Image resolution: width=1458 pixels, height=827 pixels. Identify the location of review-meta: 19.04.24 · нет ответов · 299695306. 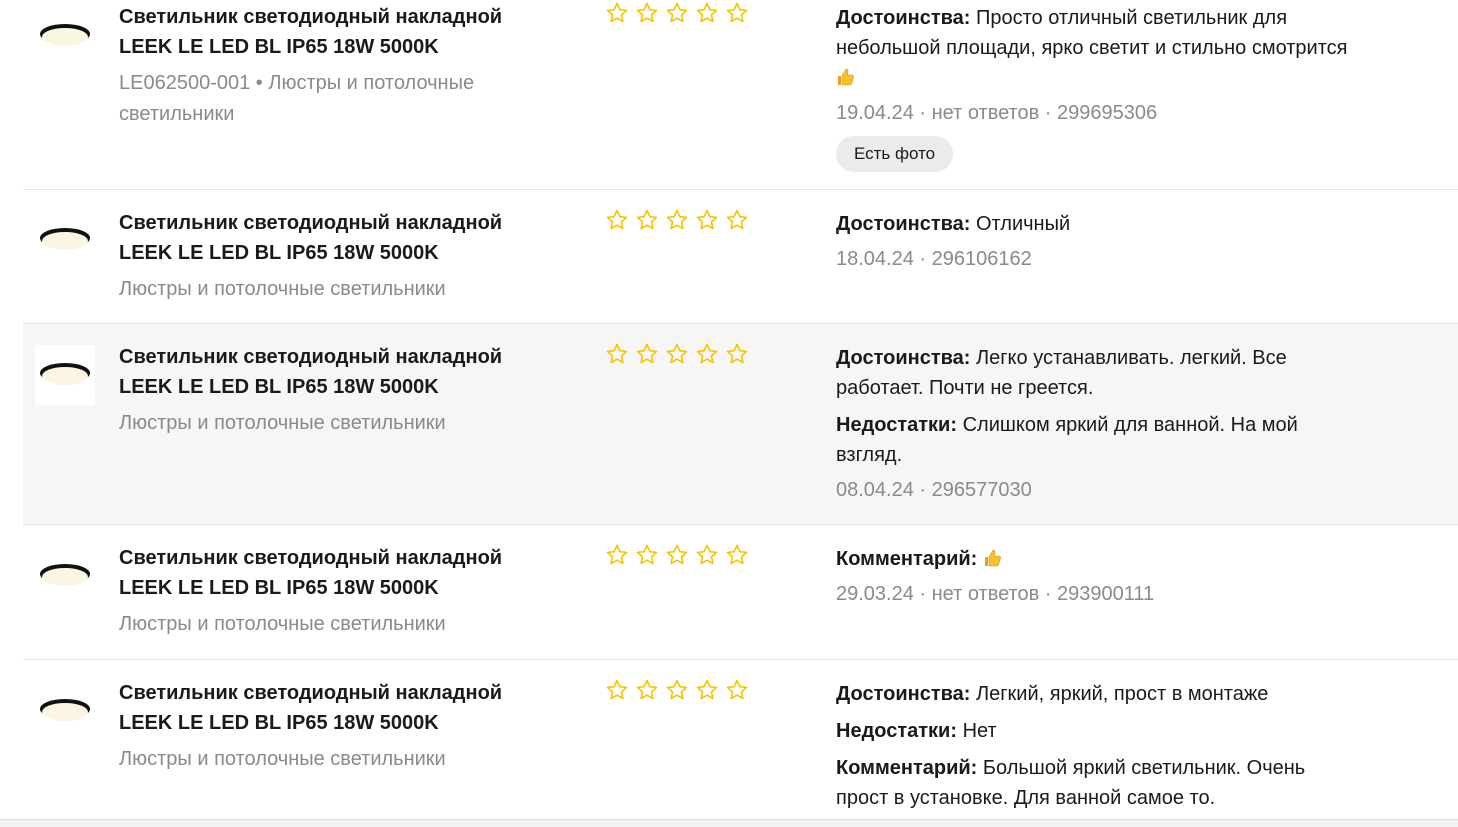
(997, 113).